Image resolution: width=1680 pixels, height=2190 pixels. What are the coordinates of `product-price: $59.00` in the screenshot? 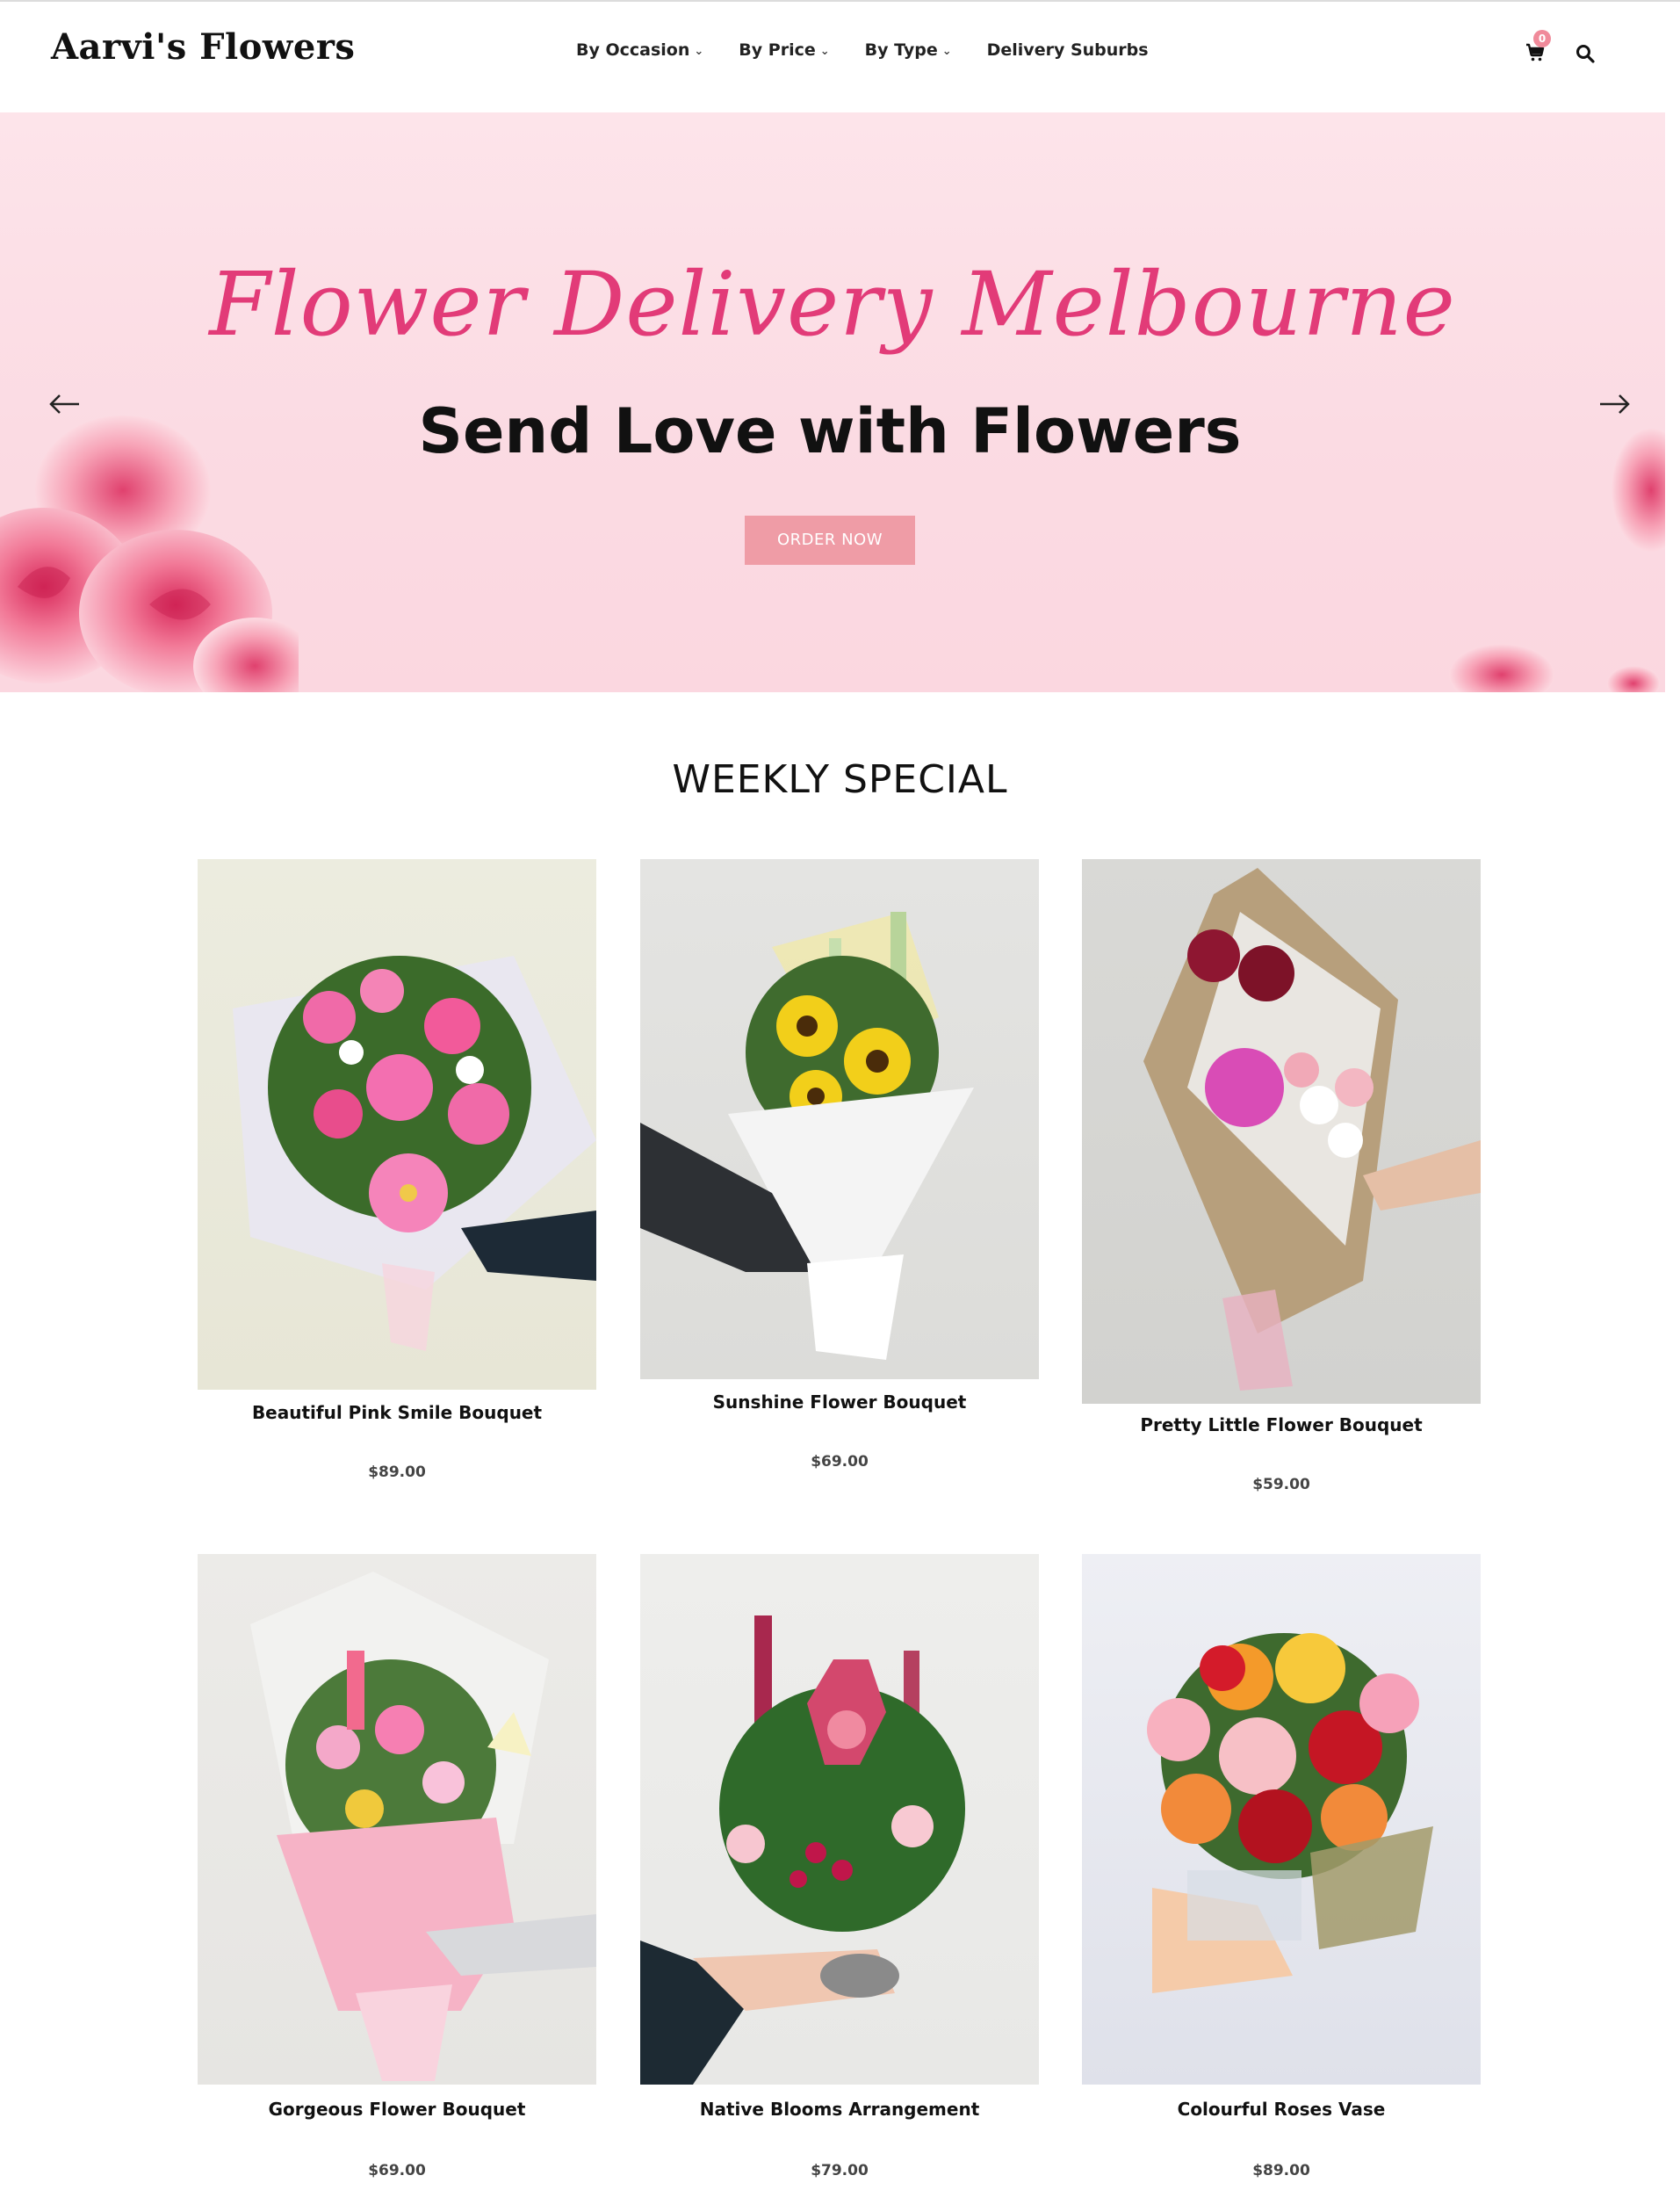 It's located at (1281, 1484).